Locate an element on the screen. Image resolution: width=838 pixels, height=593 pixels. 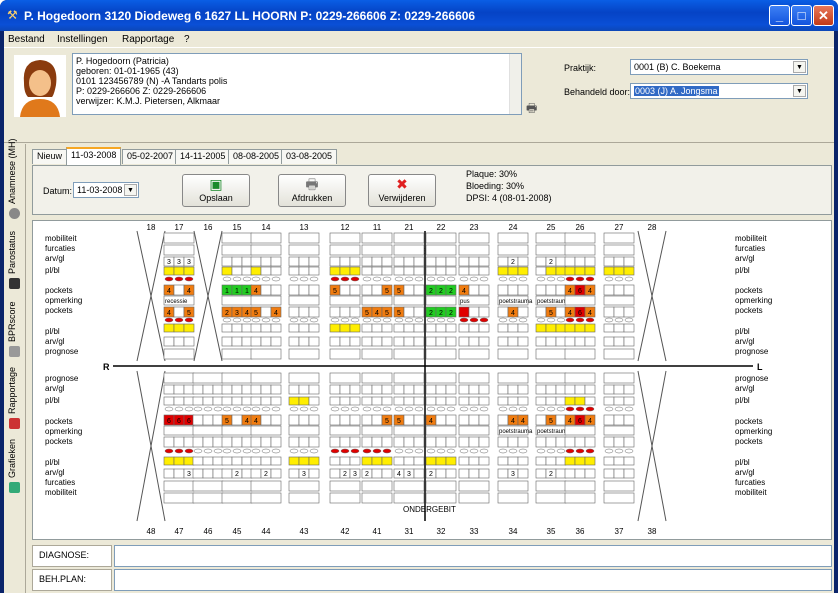
row-label-lower: mobiliteit is located at coordinates (61, 492).